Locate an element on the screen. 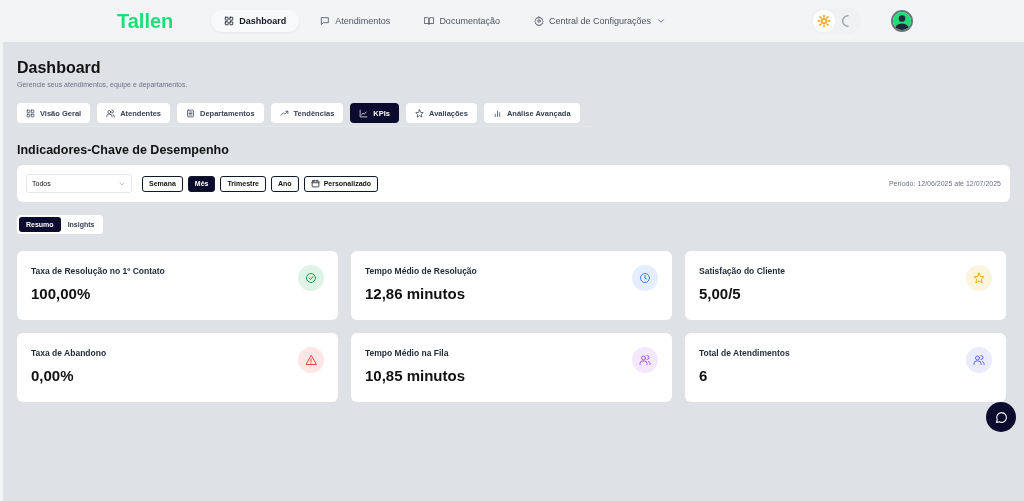 The height and width of the screenshot is (501, 1024). kpi-value: 10,85 minutos is located at coordinates (415, 375).